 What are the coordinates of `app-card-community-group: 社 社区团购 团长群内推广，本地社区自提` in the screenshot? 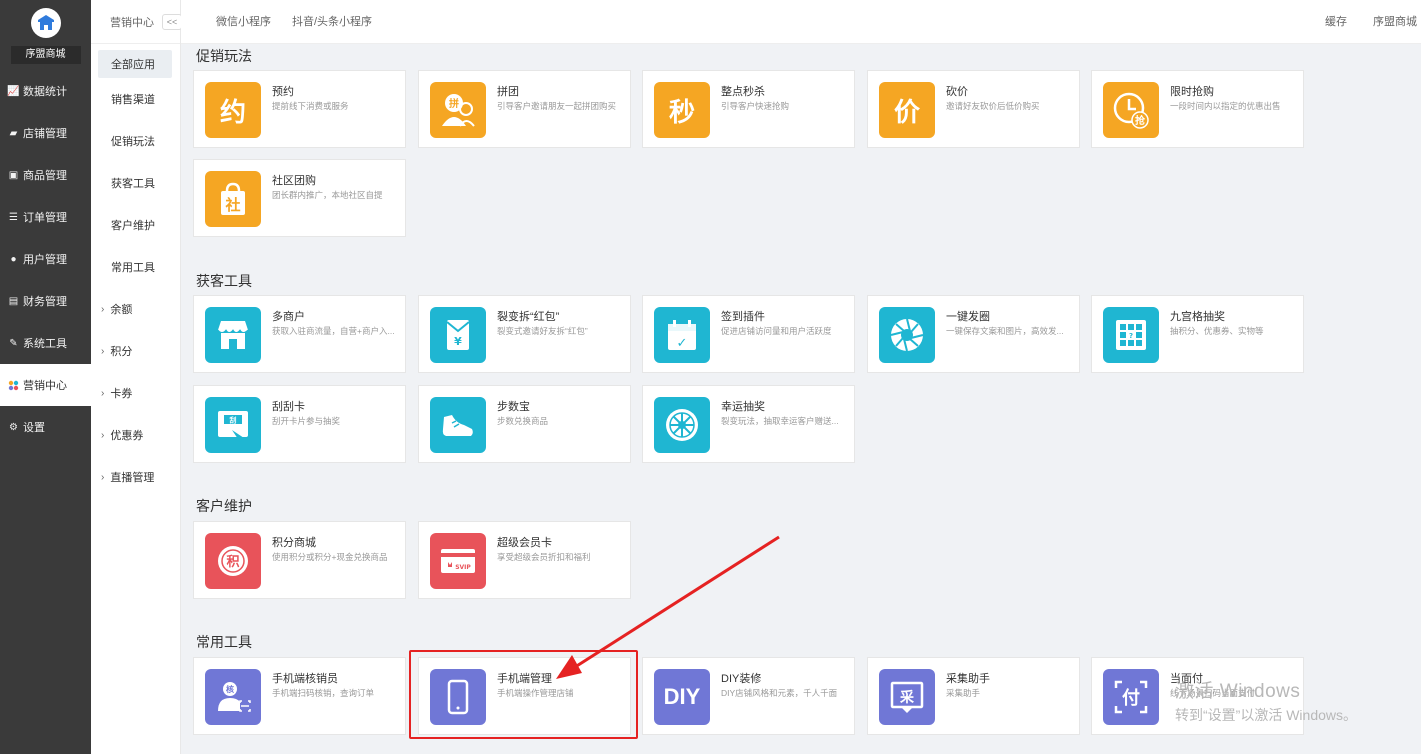 It's located at (299, 198).